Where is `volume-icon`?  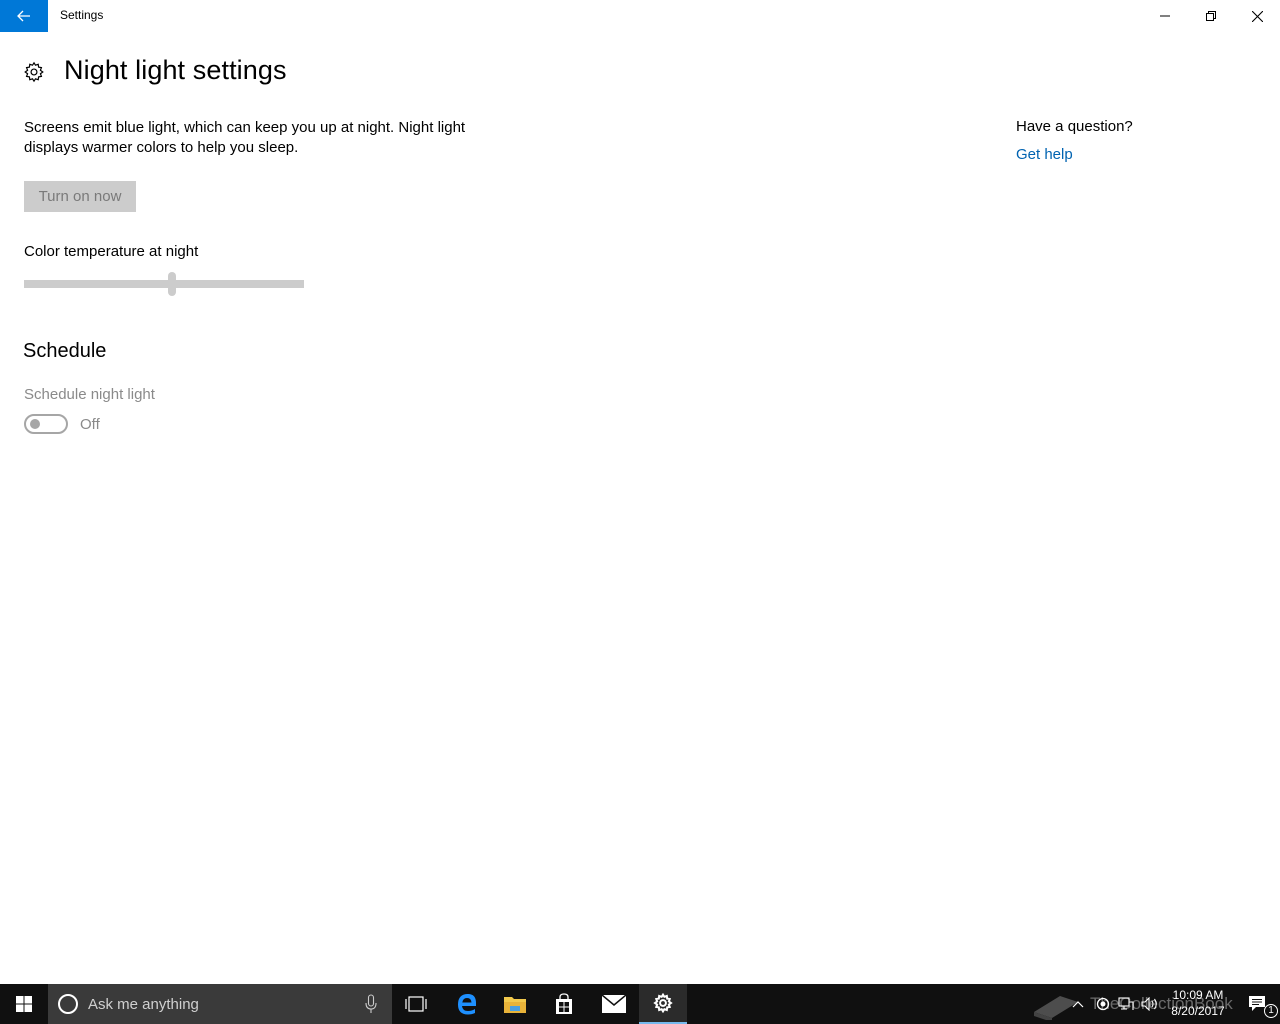 volume-icon is located at coordinates (1149, 1004).